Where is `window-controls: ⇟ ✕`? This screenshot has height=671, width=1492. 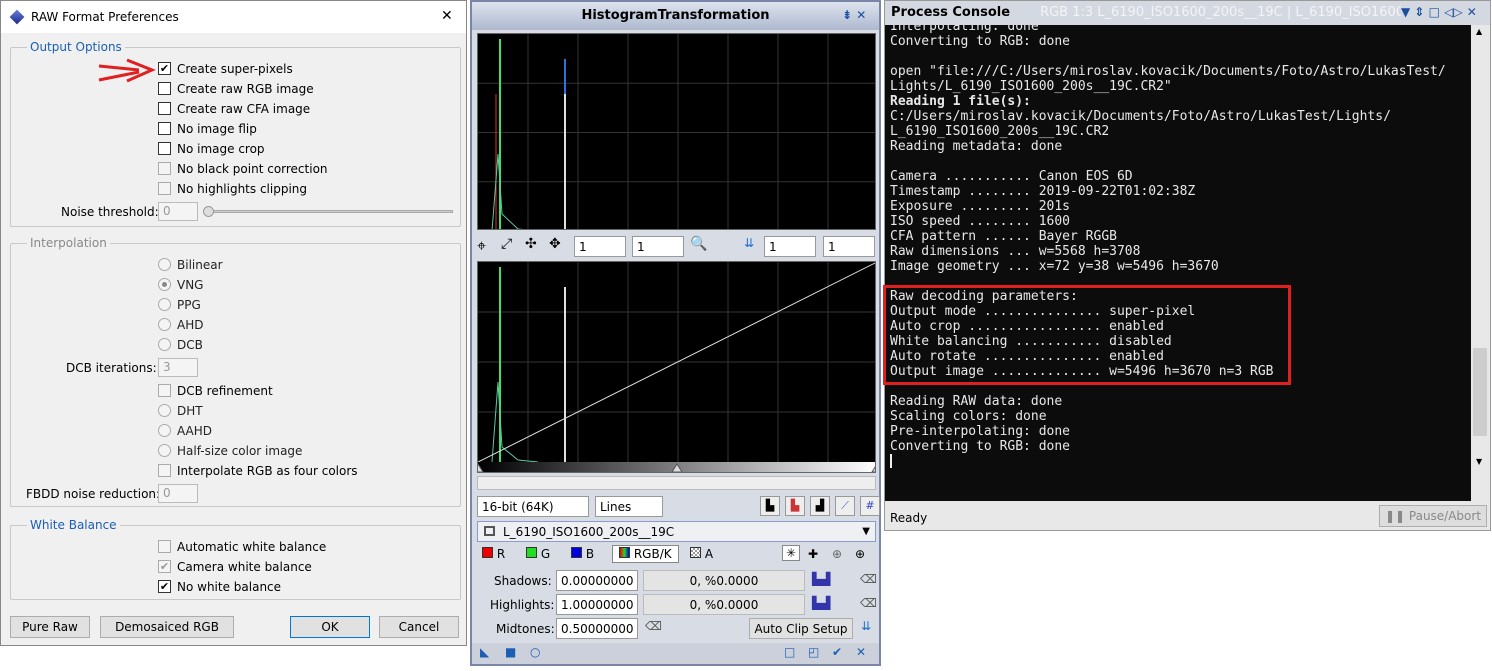
window-controls: ⇟ ✕ is located at coordinates (854, 15).